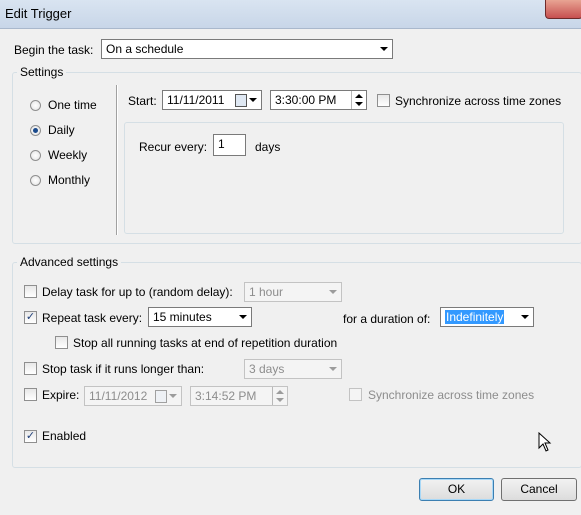 The image size is (581, 515). I want to click on delay-value: 1 hour, so click(266, 292).